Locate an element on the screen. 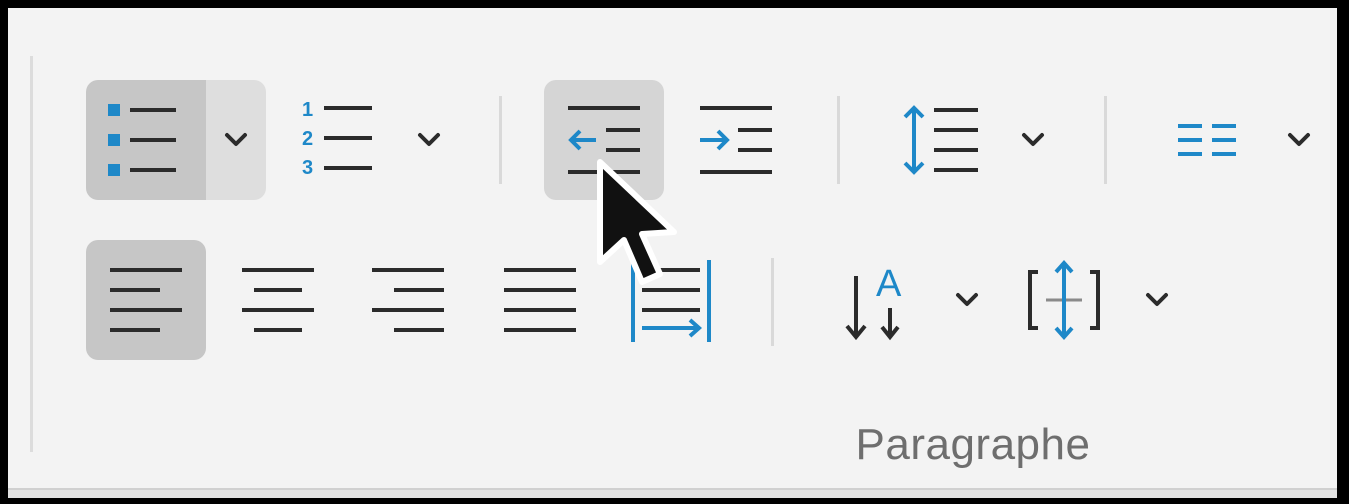  columns-button is located at coordinates (1208, 140).